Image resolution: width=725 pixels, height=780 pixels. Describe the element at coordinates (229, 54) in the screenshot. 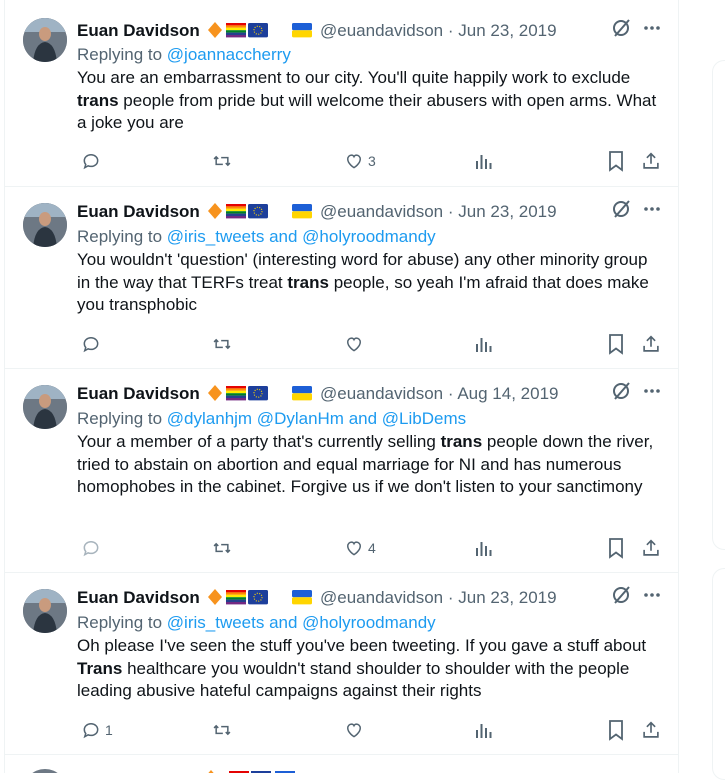

I see `reply-mentions-link: @joannaccherry` at that location.